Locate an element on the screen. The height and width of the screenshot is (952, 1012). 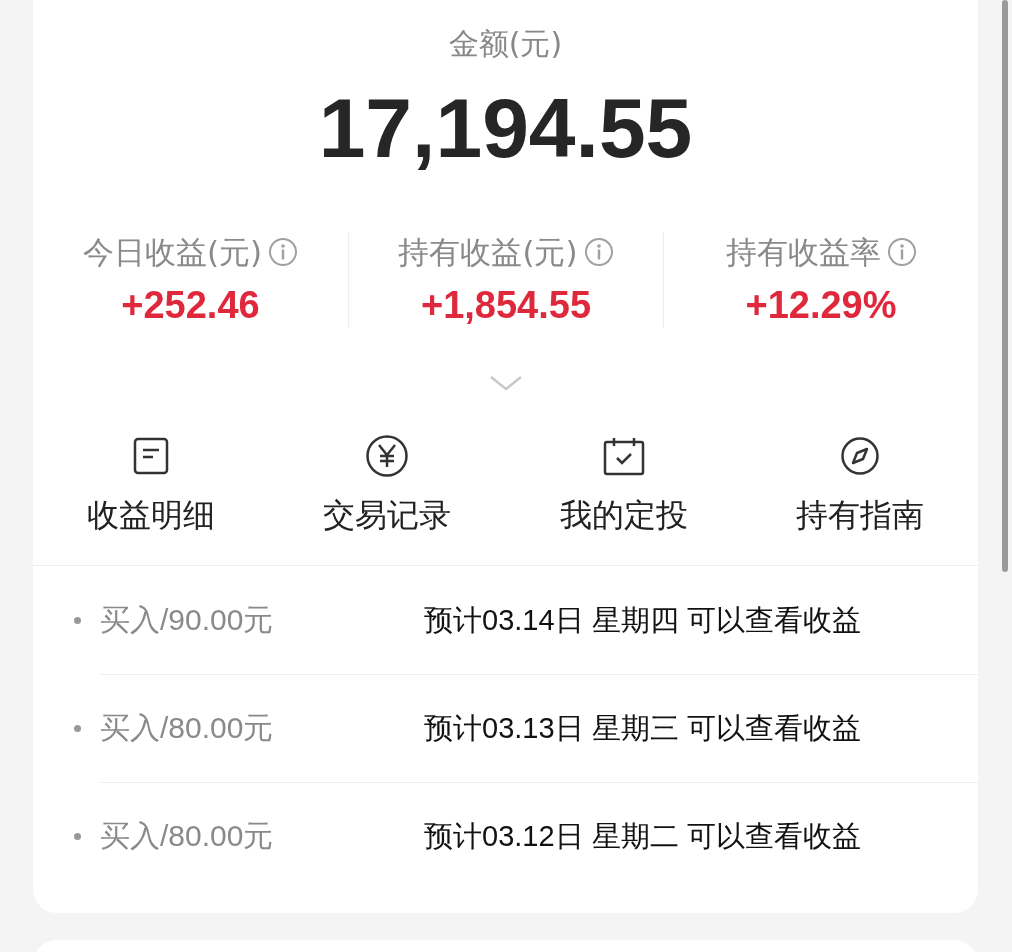
stat-value: +12.29% is located at coordinates (821, 305).